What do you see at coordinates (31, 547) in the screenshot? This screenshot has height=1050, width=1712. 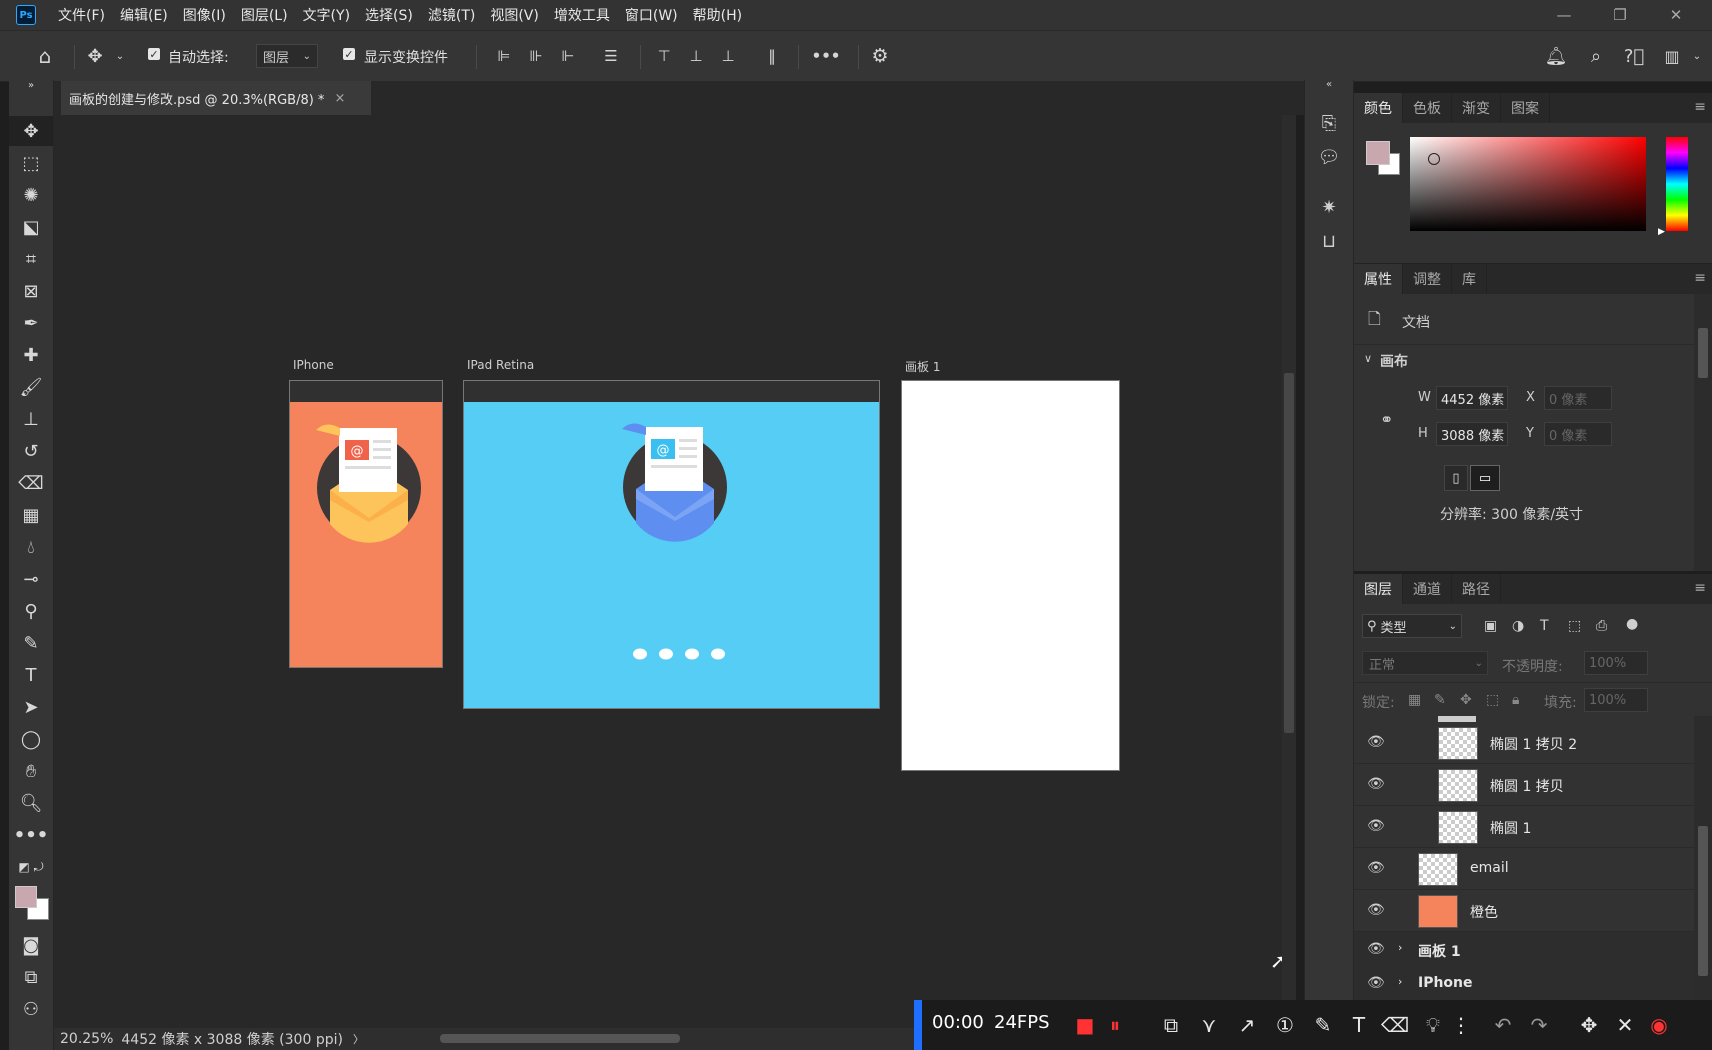 I see `blur-tool-icon: 💧︎` at bounding box center [31, 547].